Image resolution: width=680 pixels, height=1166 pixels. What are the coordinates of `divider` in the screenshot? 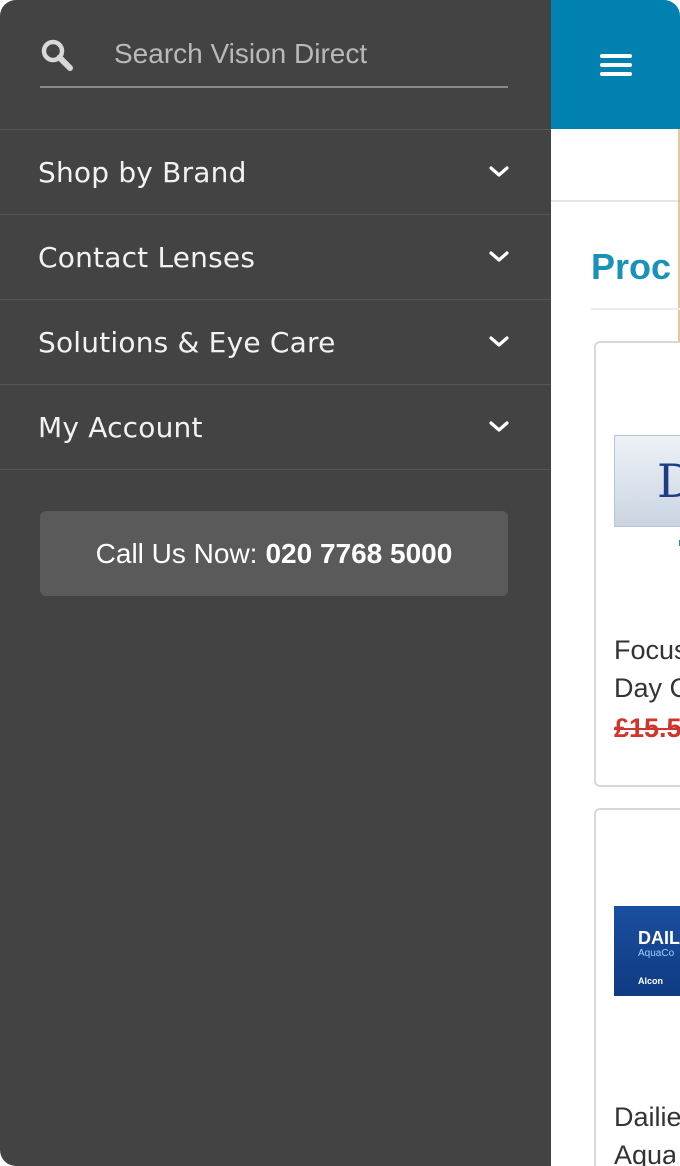 It's located at (635, 309).